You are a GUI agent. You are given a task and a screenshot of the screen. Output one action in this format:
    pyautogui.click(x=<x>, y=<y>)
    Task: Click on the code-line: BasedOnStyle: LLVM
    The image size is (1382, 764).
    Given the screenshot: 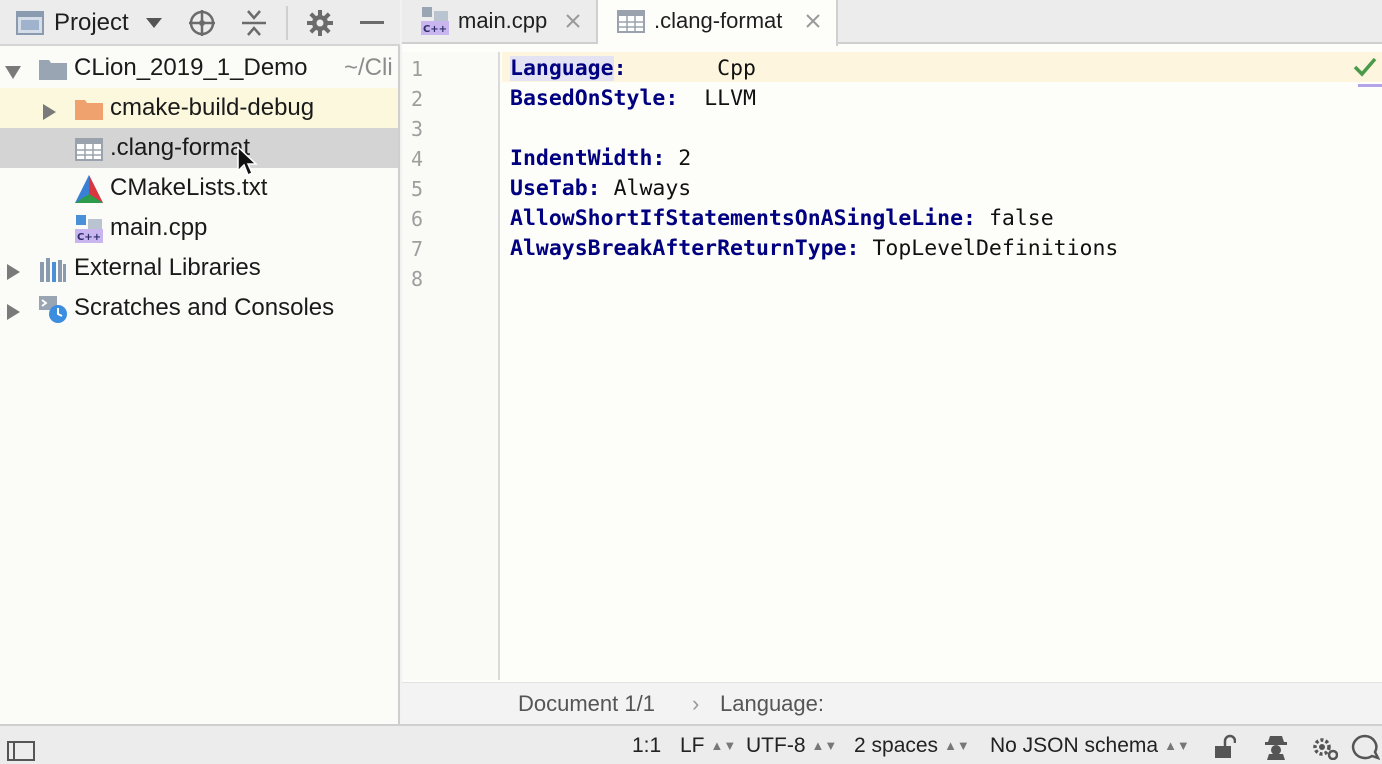 What is the action you would take?
    pyautogui.click(x=633, y=99)
    